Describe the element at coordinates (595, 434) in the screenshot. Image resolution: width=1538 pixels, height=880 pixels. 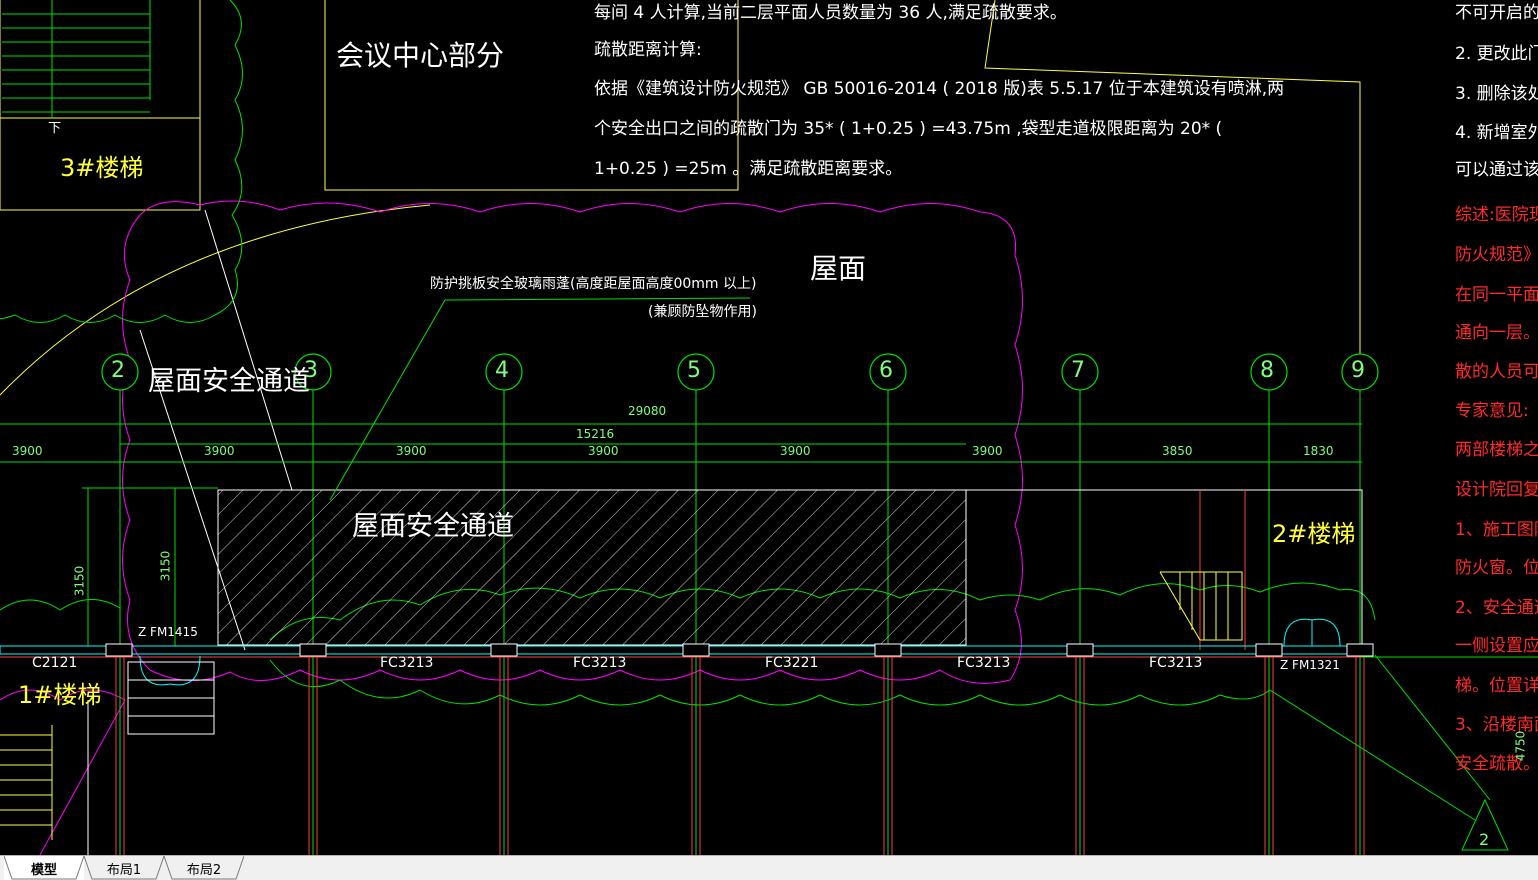
I see `dim-total-2: 15216` at that location.